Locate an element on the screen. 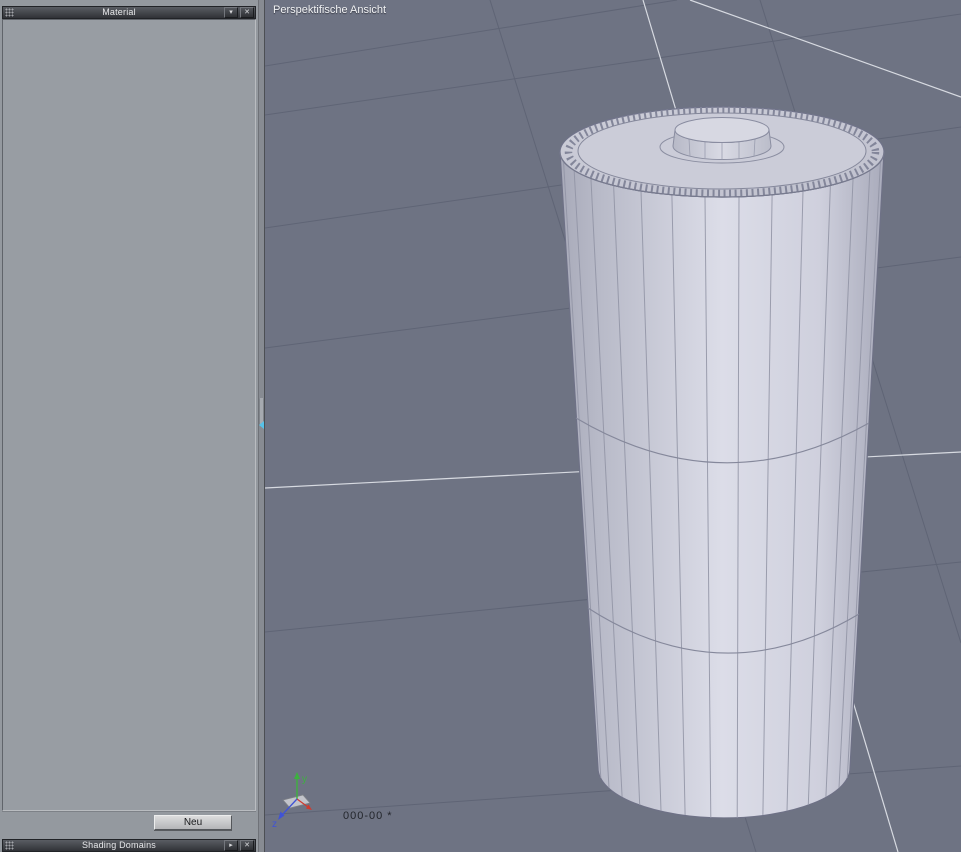 This screenshot has width=961, height=852. gizmo-z-label: z is located at coordinates (274, 824).